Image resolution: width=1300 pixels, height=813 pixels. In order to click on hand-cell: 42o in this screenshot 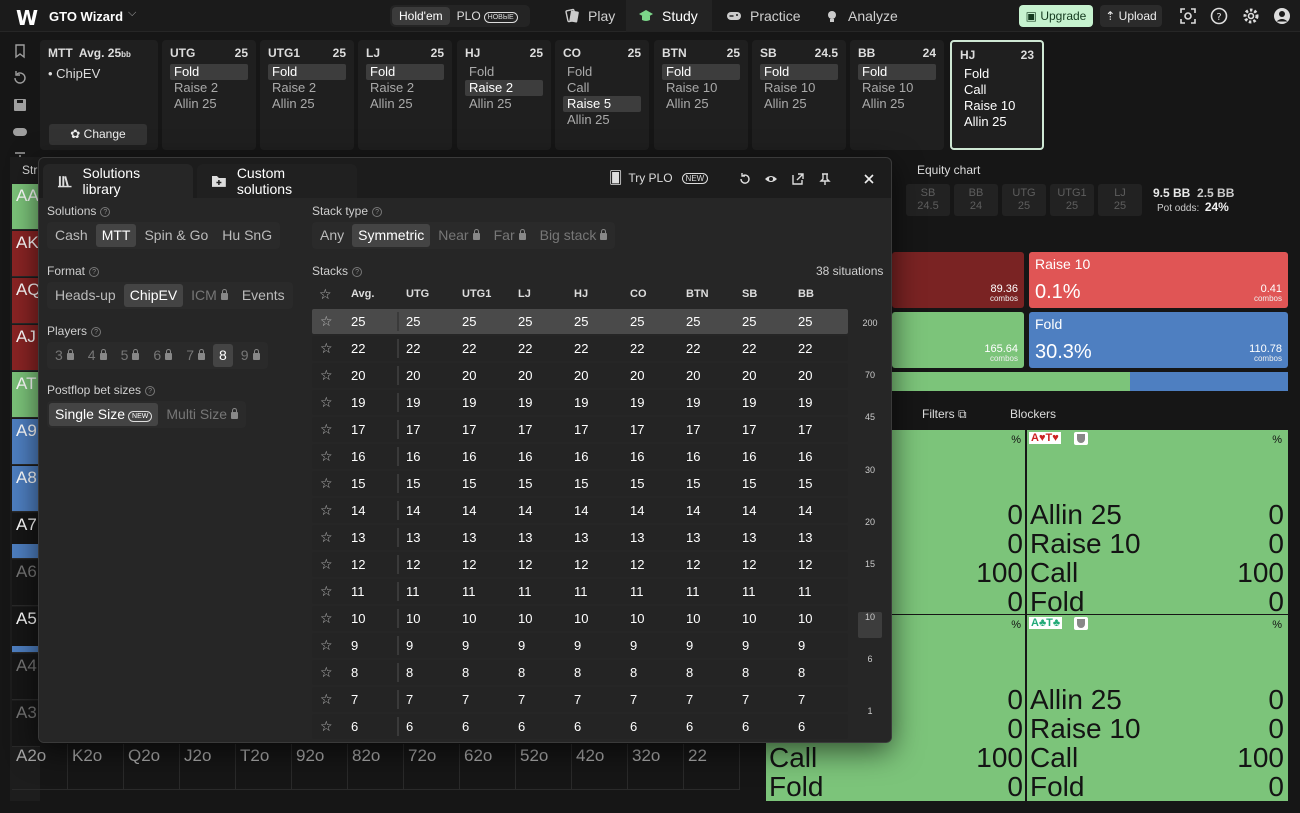, I will do `click(600, 767)`.